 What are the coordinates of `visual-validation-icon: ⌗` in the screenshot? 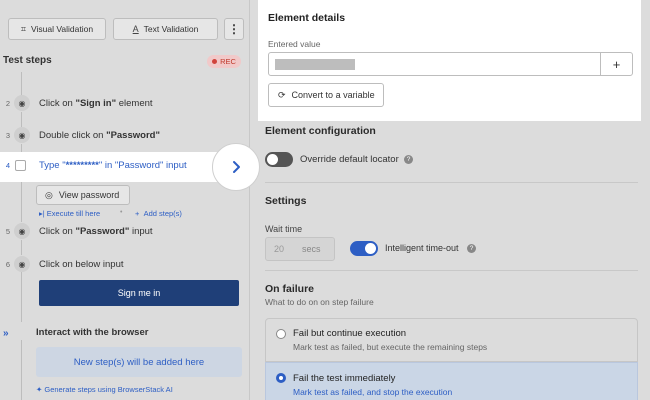 It's located at (23, 28).